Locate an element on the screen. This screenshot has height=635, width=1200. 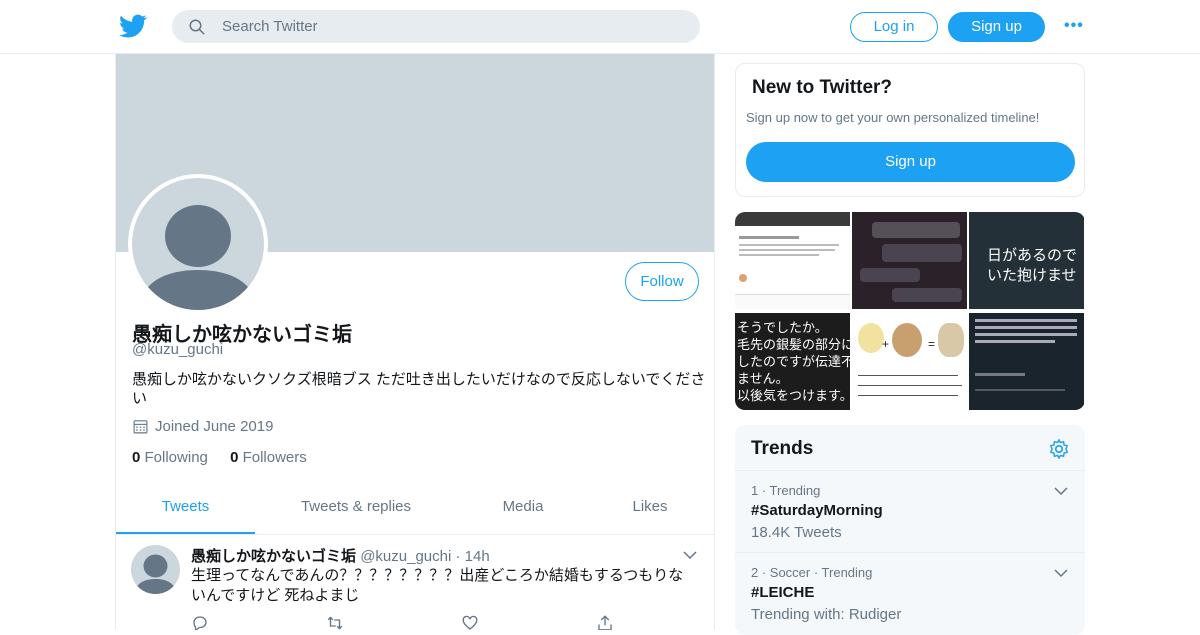
tab-tweets: Tweets is located at coordinates (185, 509).